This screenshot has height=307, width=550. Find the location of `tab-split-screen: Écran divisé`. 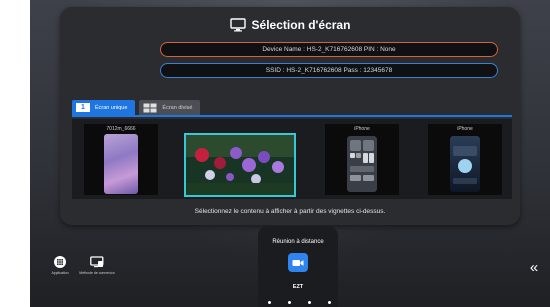

tab-split-screen: Écran divisé is located at coordinates (170, 107).